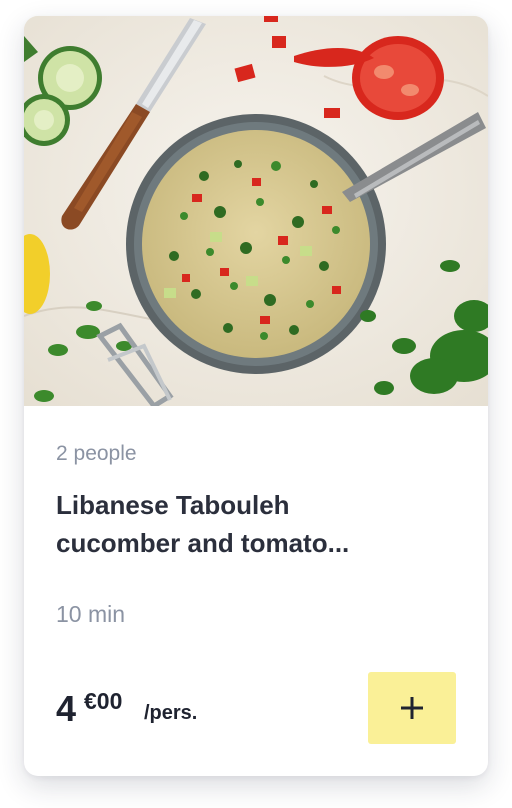 This screenshot has height=808, width=512. Describe the element at coordinates (66, 708) in the screenshot. I see `price-integer: 4` at that location.